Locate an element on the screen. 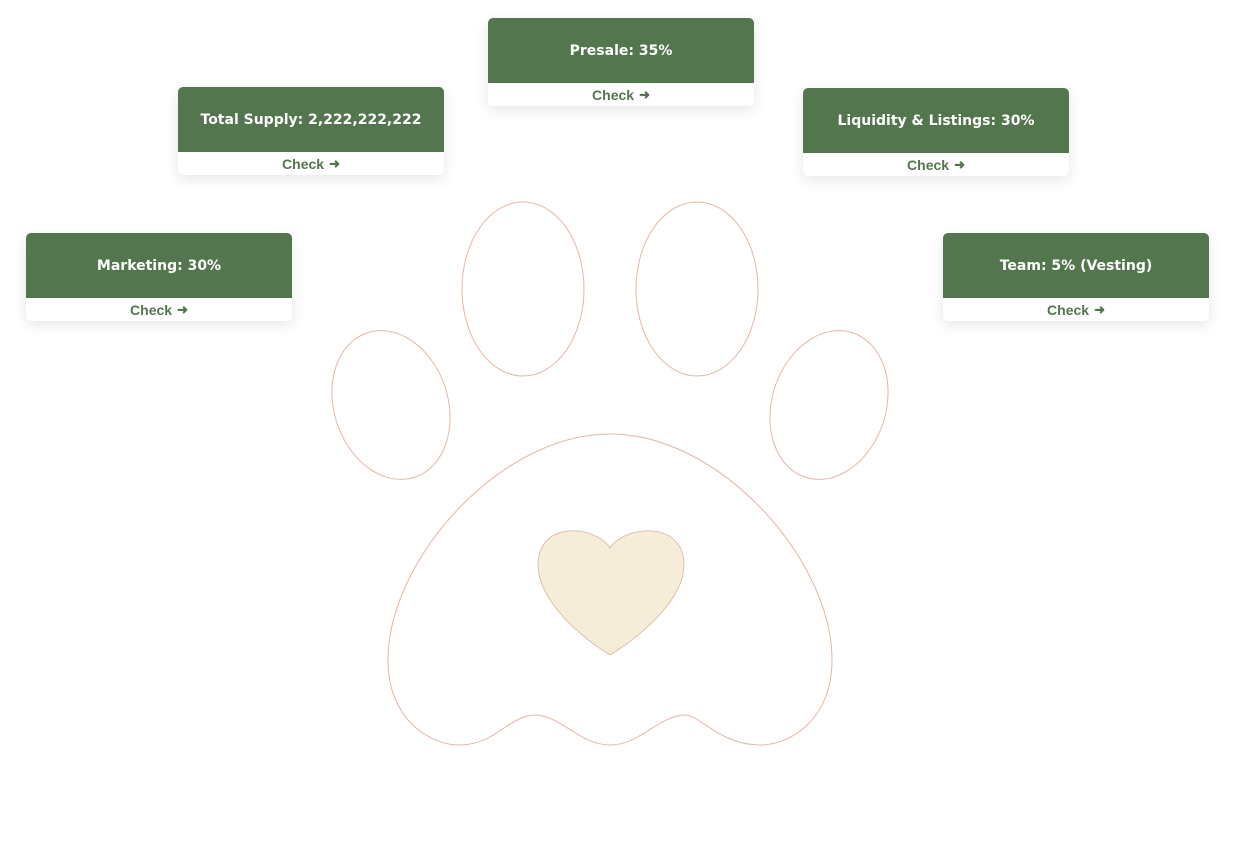 The image size is (1235, 862). paw-toe-inner-left is located at coordinates (523, 289).